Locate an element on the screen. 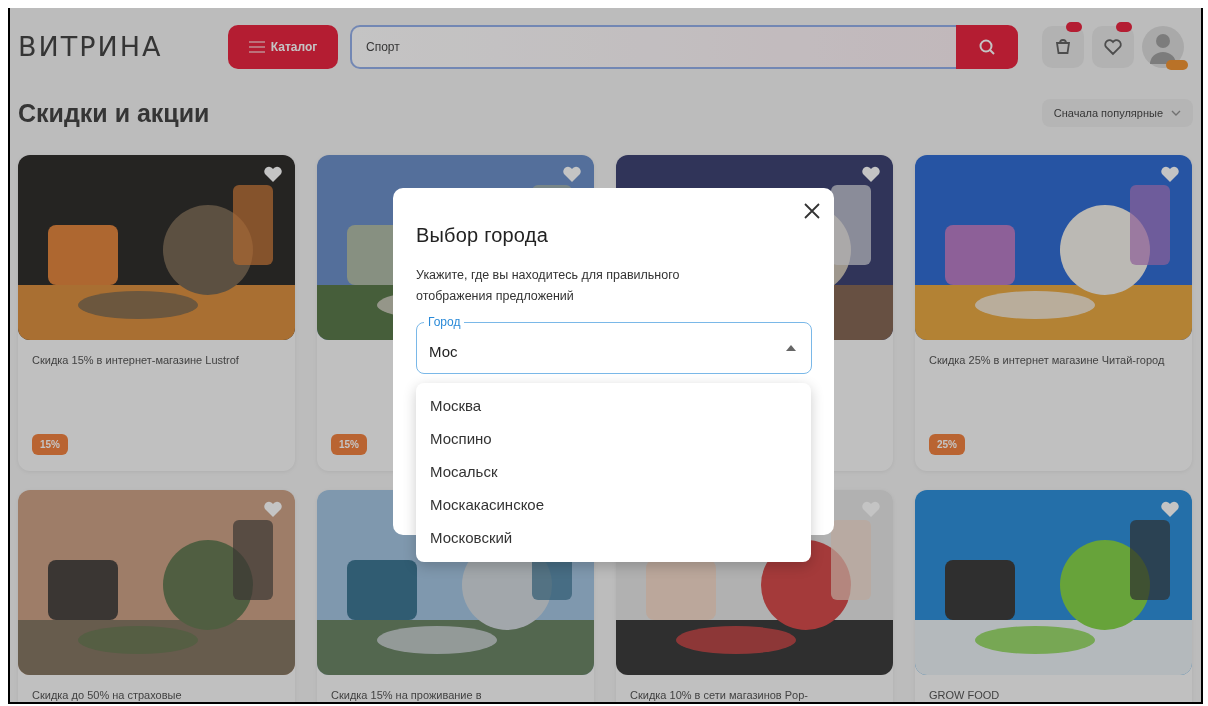  offer-card: GROW FOOD is located at coordinates (1053, 596).